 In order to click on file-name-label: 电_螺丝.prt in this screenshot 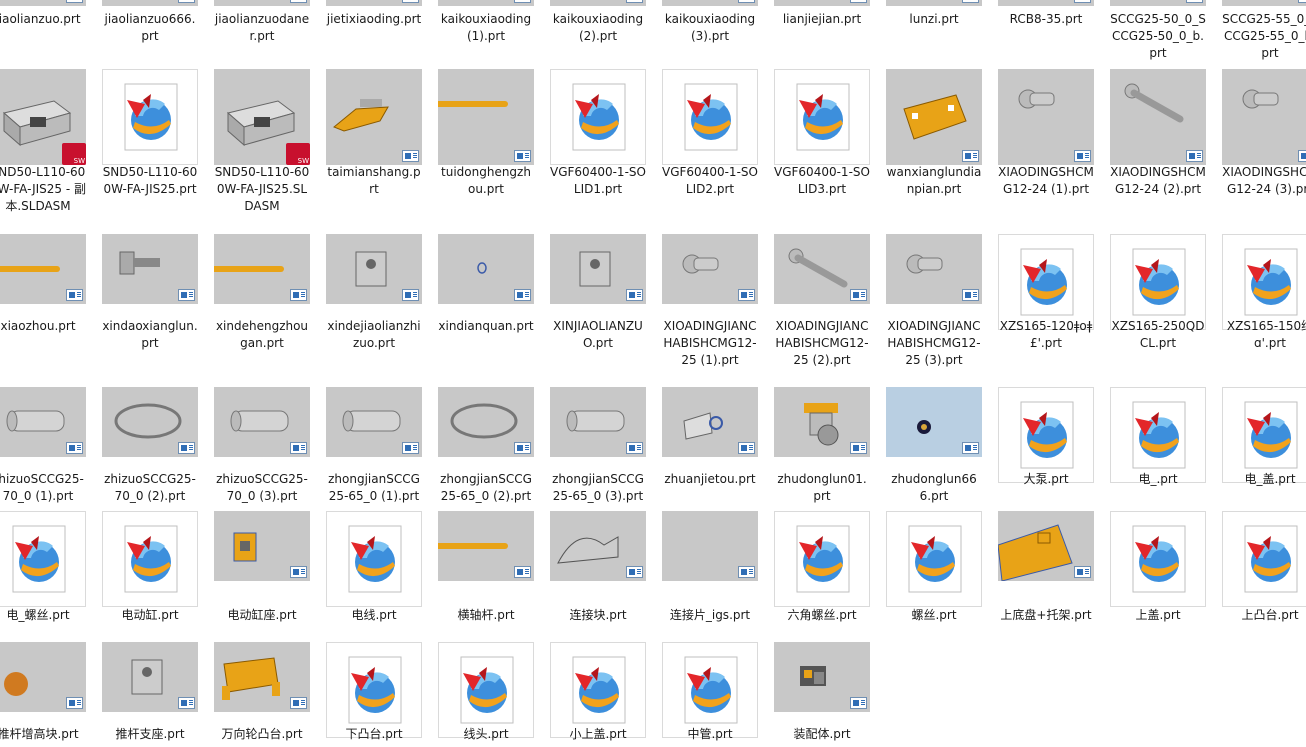, I will do `click(38, 615)`.